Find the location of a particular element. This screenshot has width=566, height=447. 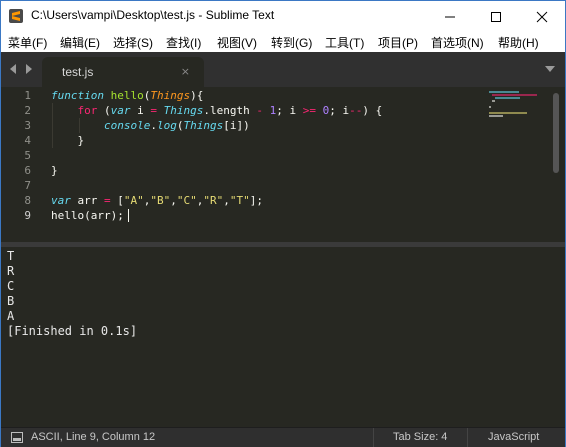

output-line: R is located at coordinates (11, 271).